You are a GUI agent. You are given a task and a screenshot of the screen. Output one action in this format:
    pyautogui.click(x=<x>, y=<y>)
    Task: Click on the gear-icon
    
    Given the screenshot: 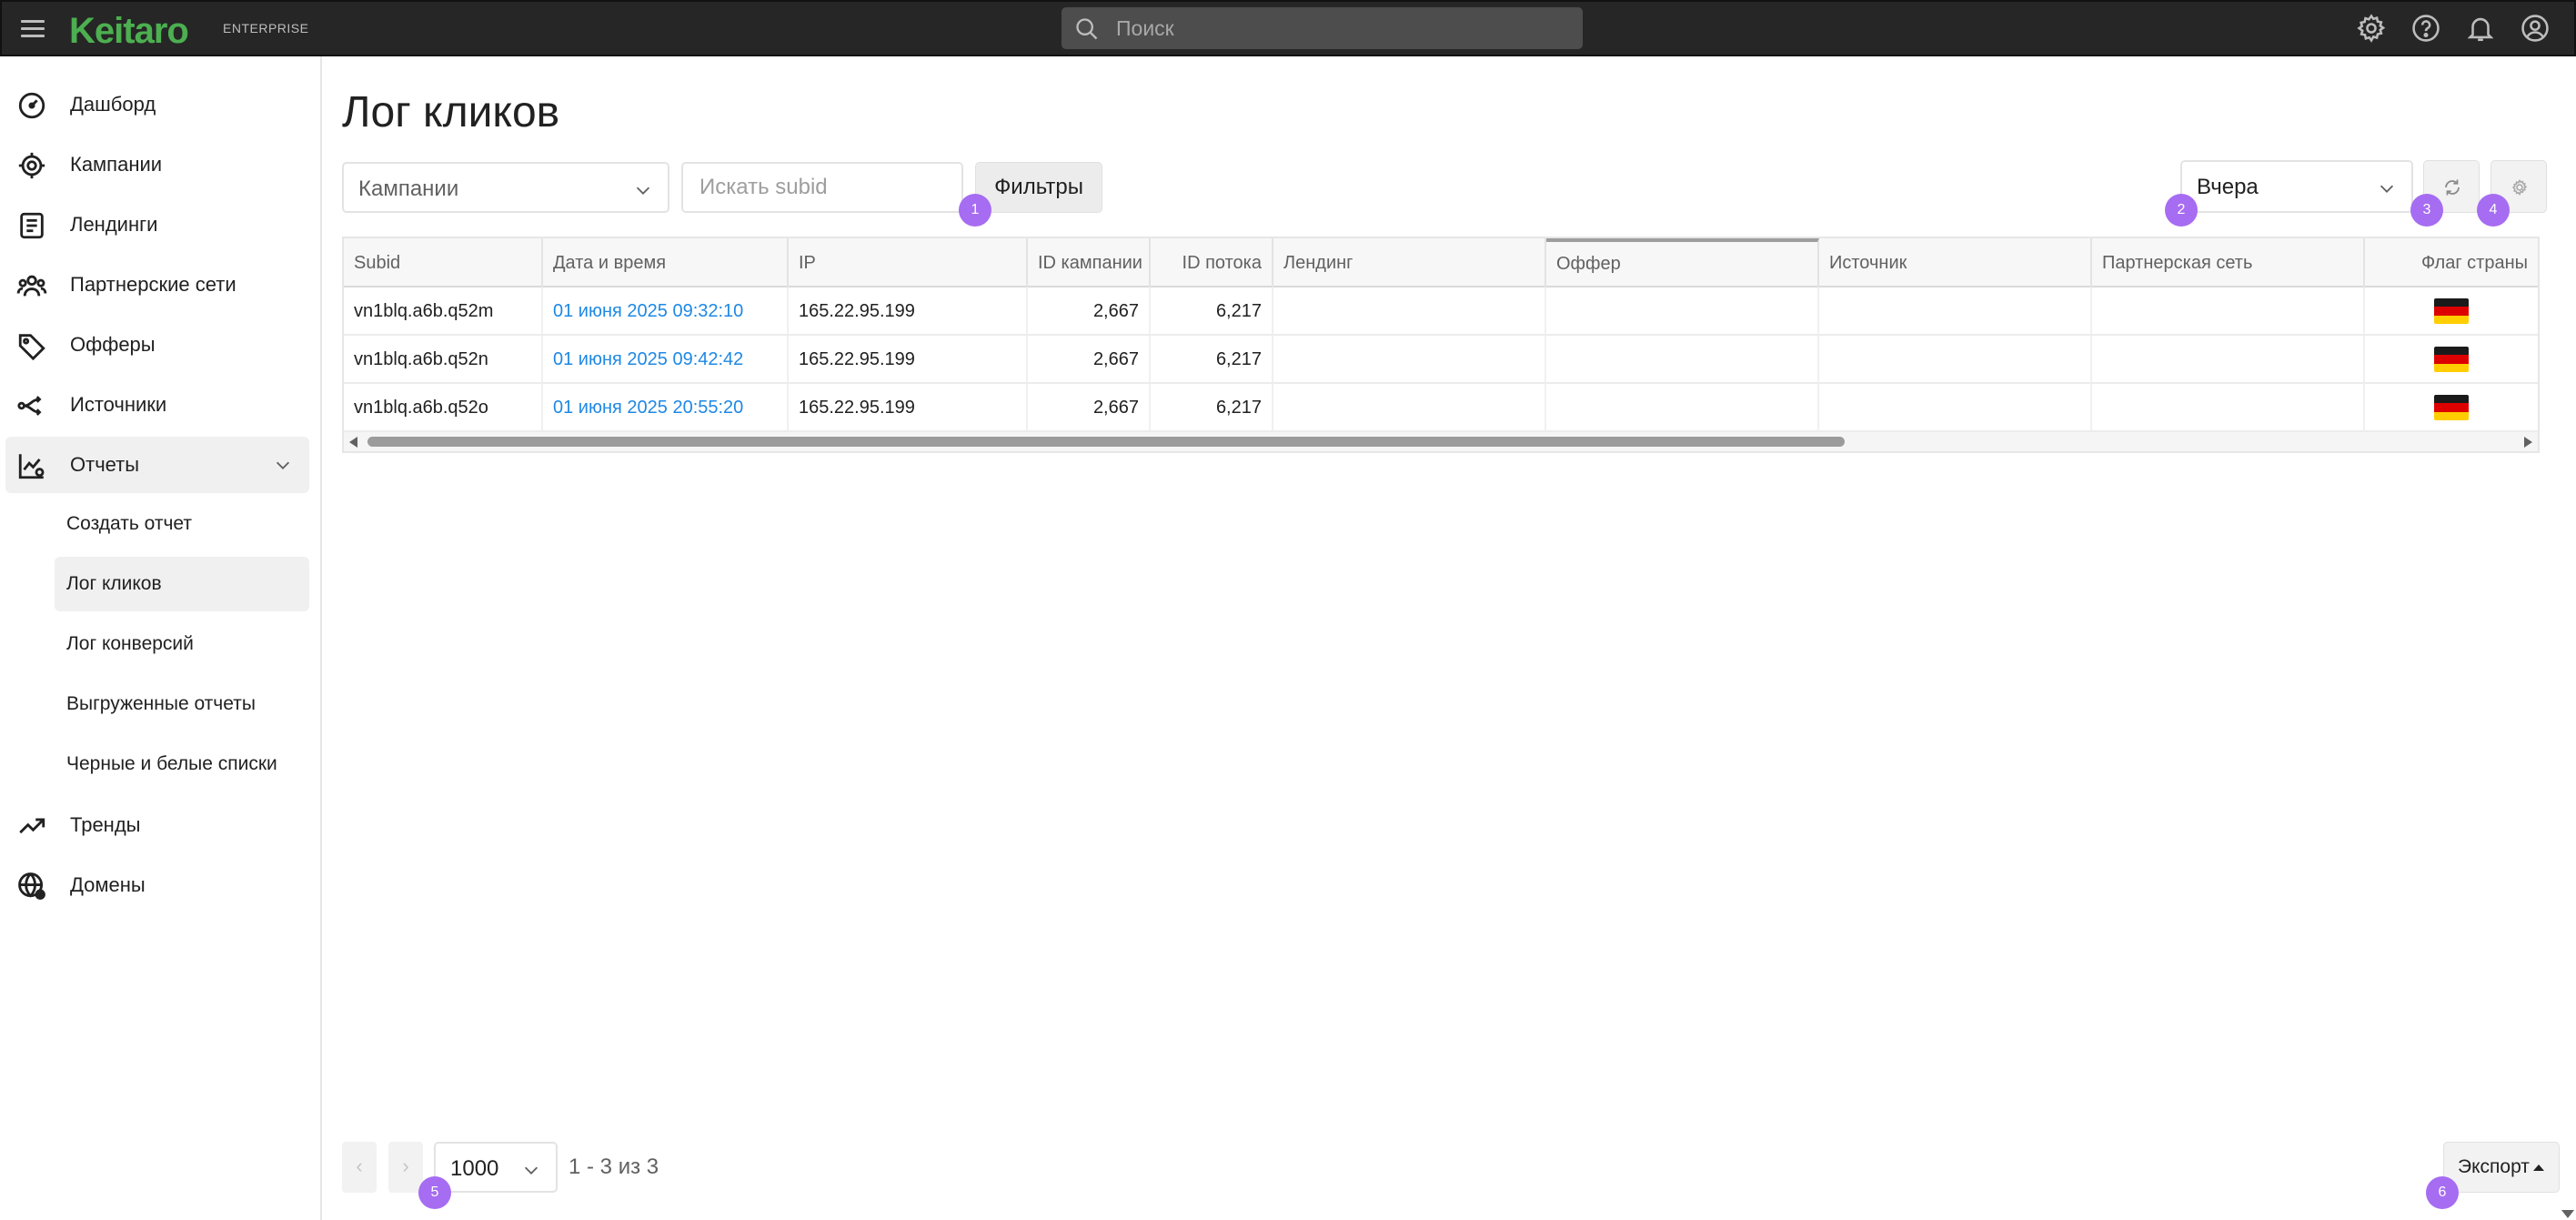 What is the action you would take?
    pyautogui.click(x=2519, y=188)
    